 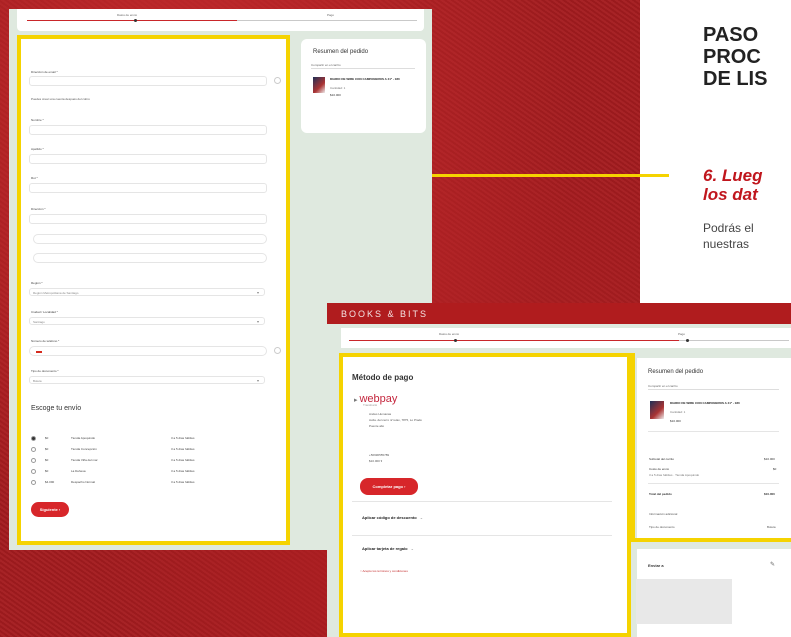 What do you see at coordinates (131, 471) in the screenshot?
I see `shipping-option: $0 La Dehesa 3 a 5 días hábiles` at bounding box center [131, 471].